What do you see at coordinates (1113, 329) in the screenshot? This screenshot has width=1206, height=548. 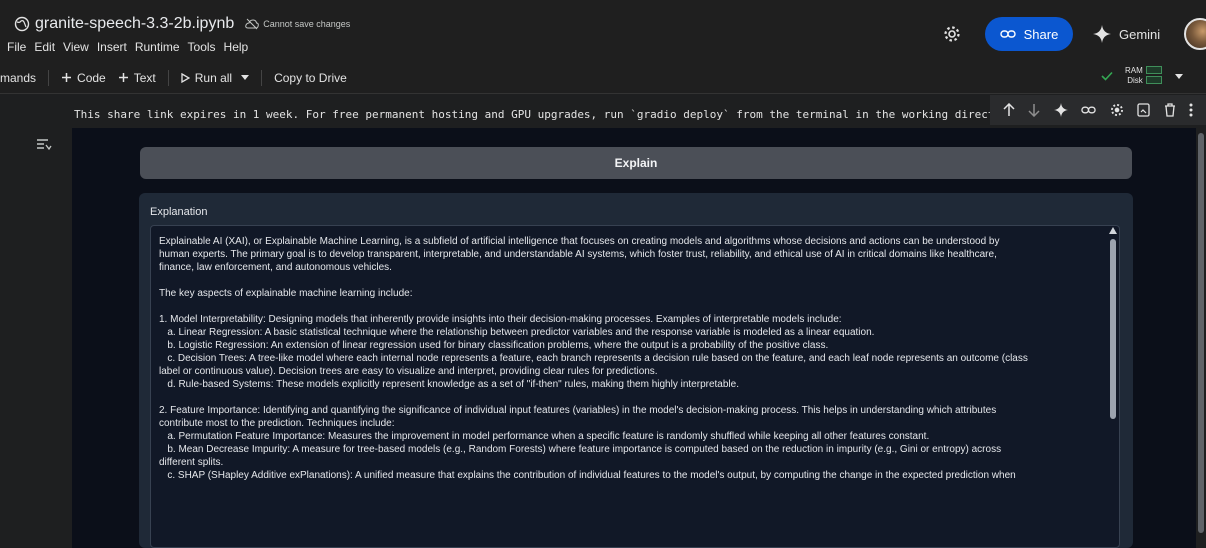 I see `scroll-thumb` at bounding box center [1113, 329].